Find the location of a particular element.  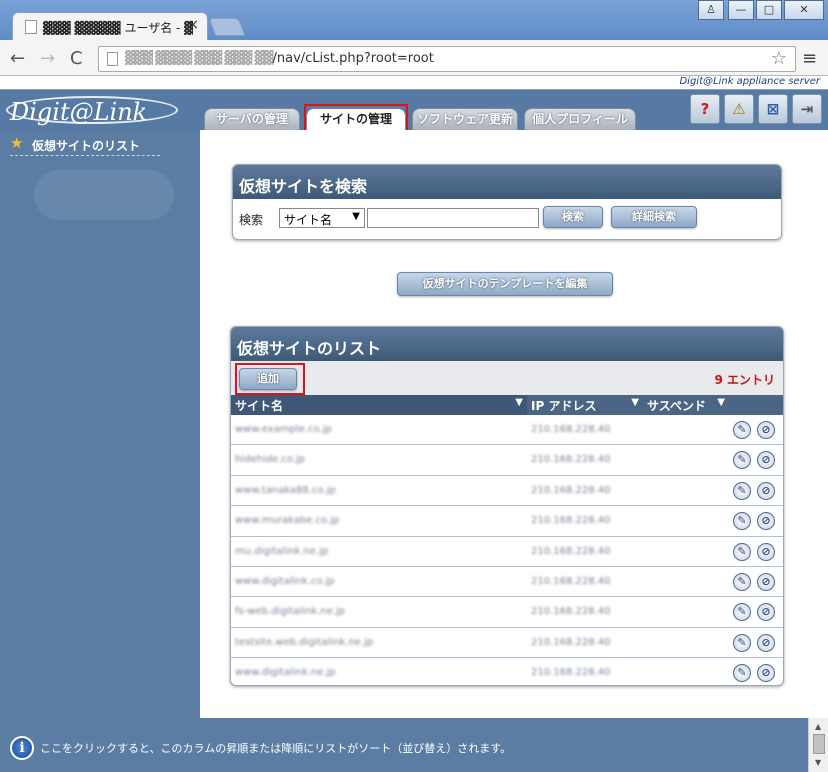

bookmark-star-icon: ☆ is located at coordinates (779, 58).